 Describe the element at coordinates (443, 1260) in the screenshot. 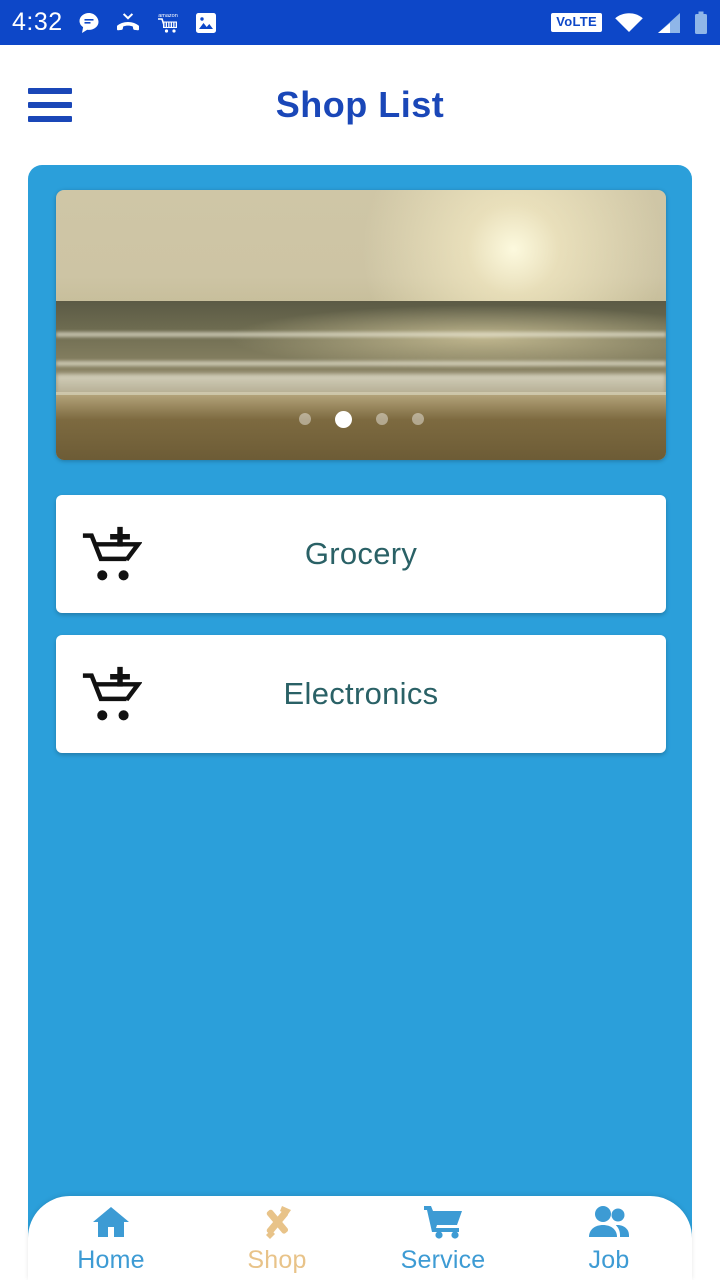

I see `nav-label-service: Service` at that location.